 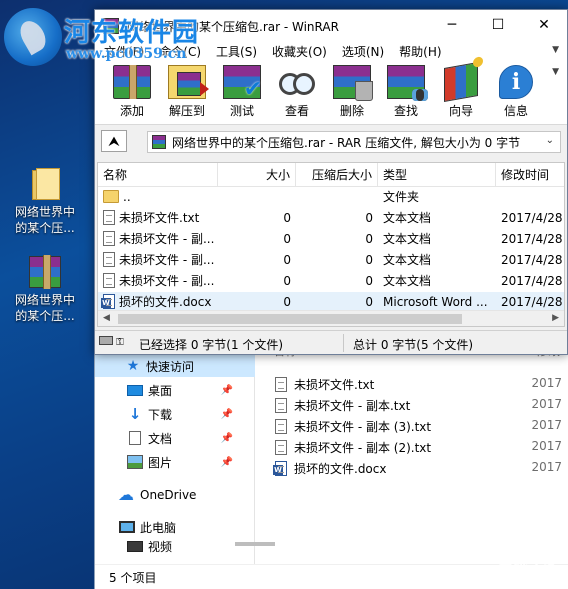 I want to click on toolbar: 添加 解压到 测试 查看 删除 查找 向导 信息 ▼, so click(x=331, y=93).